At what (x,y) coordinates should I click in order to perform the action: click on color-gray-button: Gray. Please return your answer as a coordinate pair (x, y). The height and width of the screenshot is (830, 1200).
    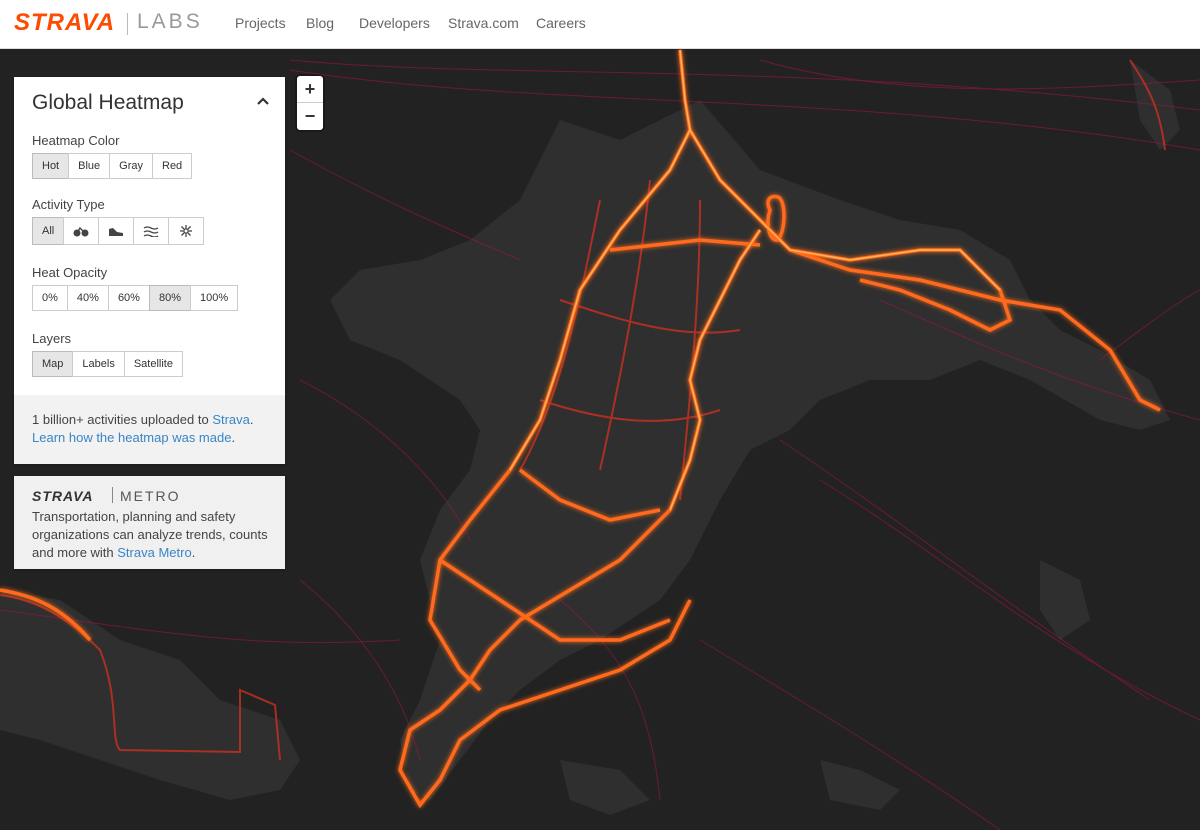
    Looking at the image, I should click on (131, 166).